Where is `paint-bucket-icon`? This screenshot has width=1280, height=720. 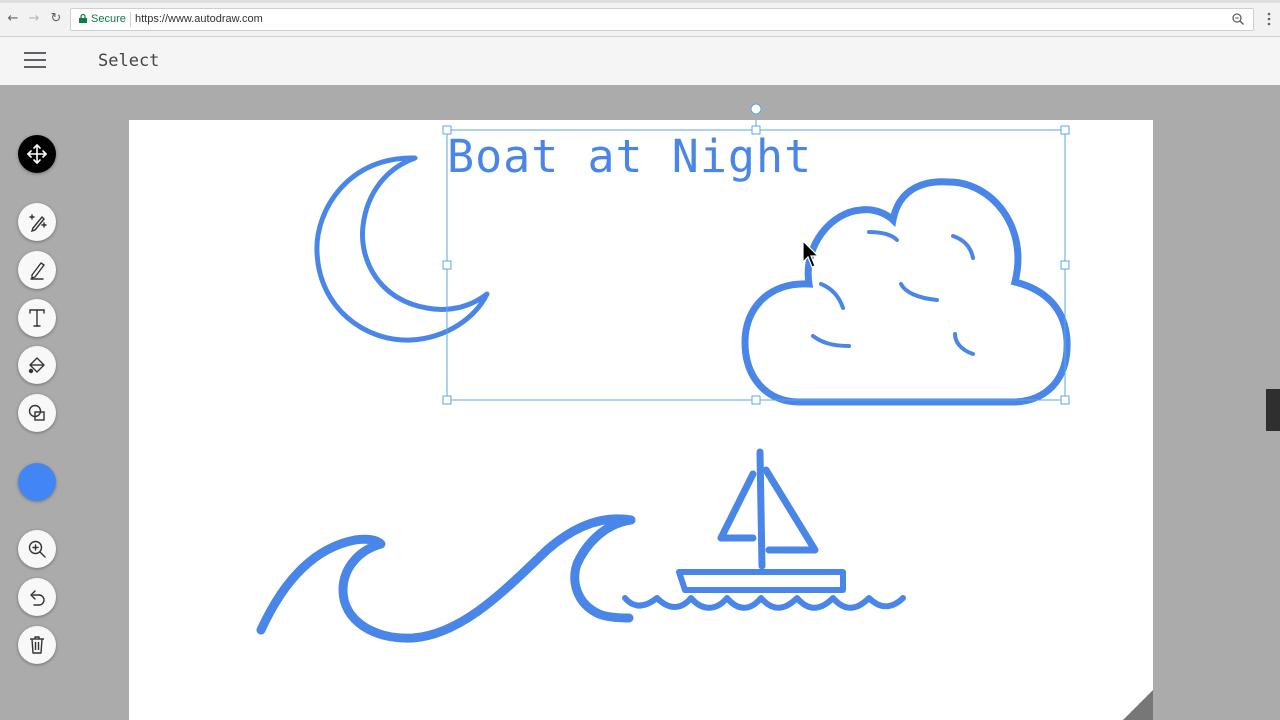
paint-bucket-icon is located at coordinates (36, 365).